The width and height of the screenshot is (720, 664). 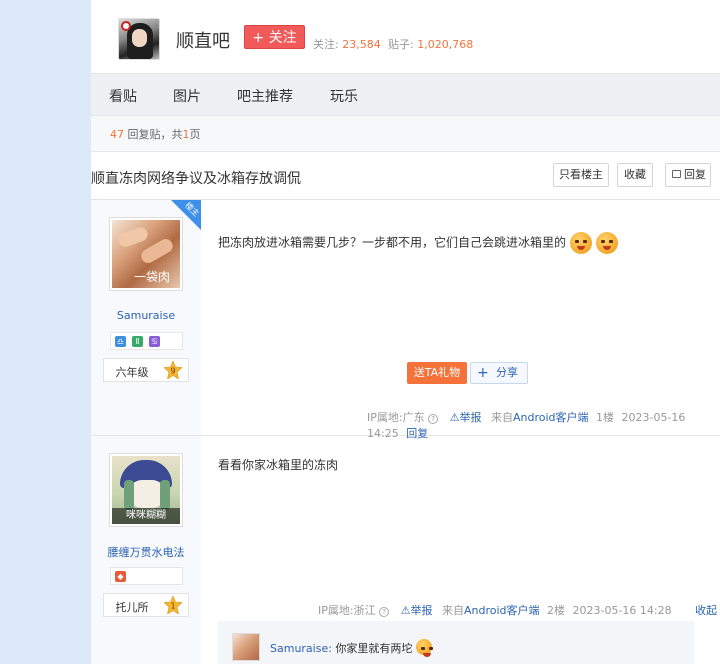 I want to click on avatar-caption: 一袋肉, so click(x=152, y=277).